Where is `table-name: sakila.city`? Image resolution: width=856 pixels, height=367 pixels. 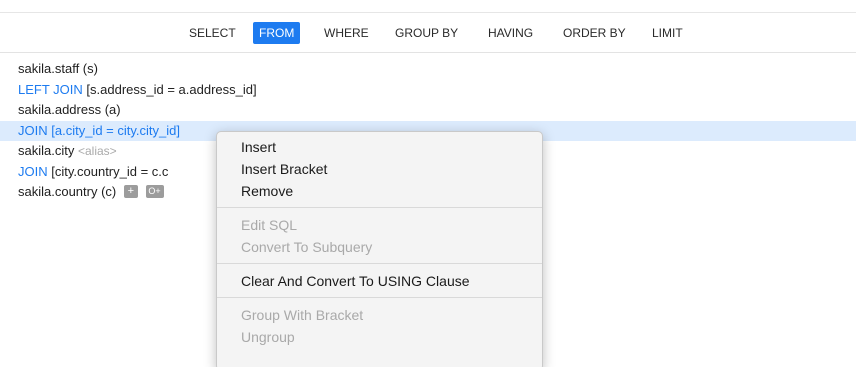
table-name: sakila.city is located at coordinates (46, 150).